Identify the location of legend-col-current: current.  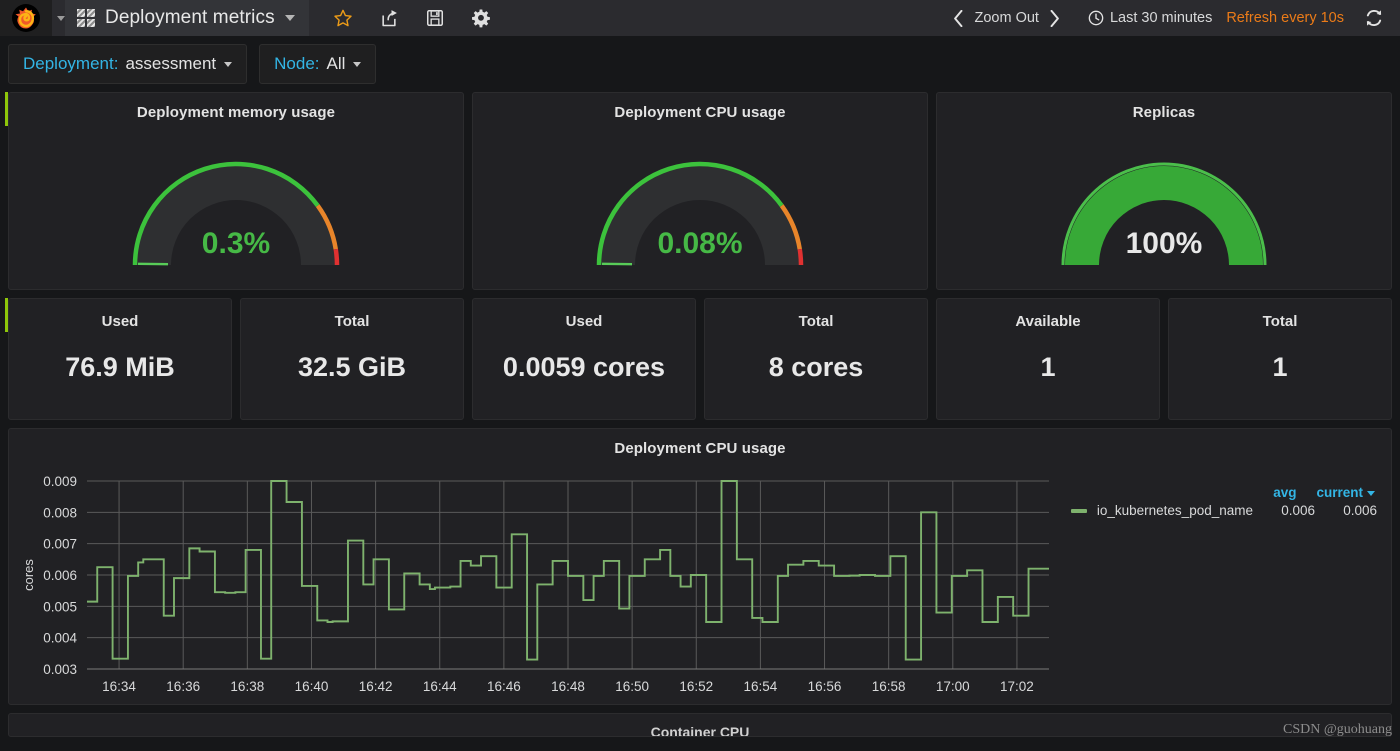
(1345, 492).